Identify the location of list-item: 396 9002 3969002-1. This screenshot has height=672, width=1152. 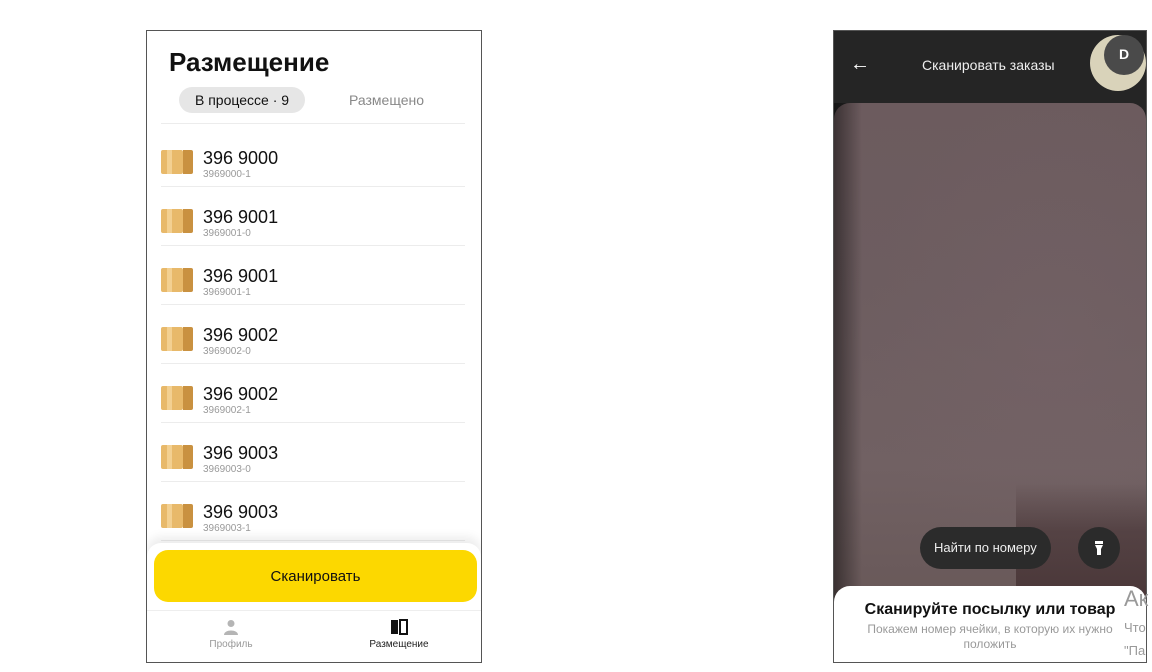
(313, 393).